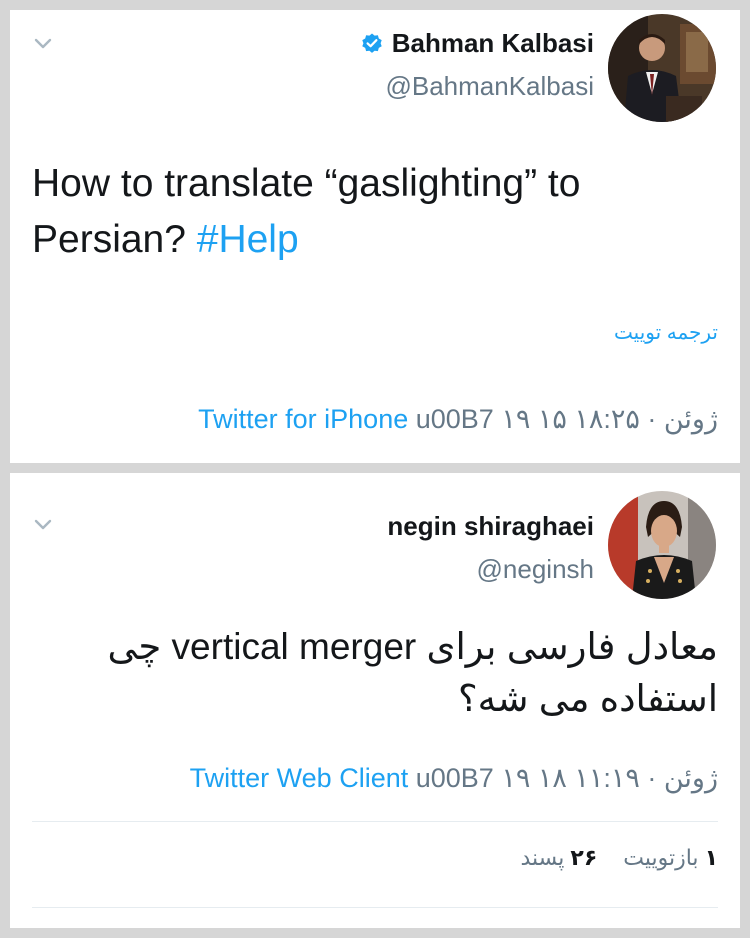 This screenshot has height=938, width=750. What do you see at coordinates (490, 548) in the screenshot?
I see `user-block: negin shiraghaei @neginsh` at bounding box center [490, 548].